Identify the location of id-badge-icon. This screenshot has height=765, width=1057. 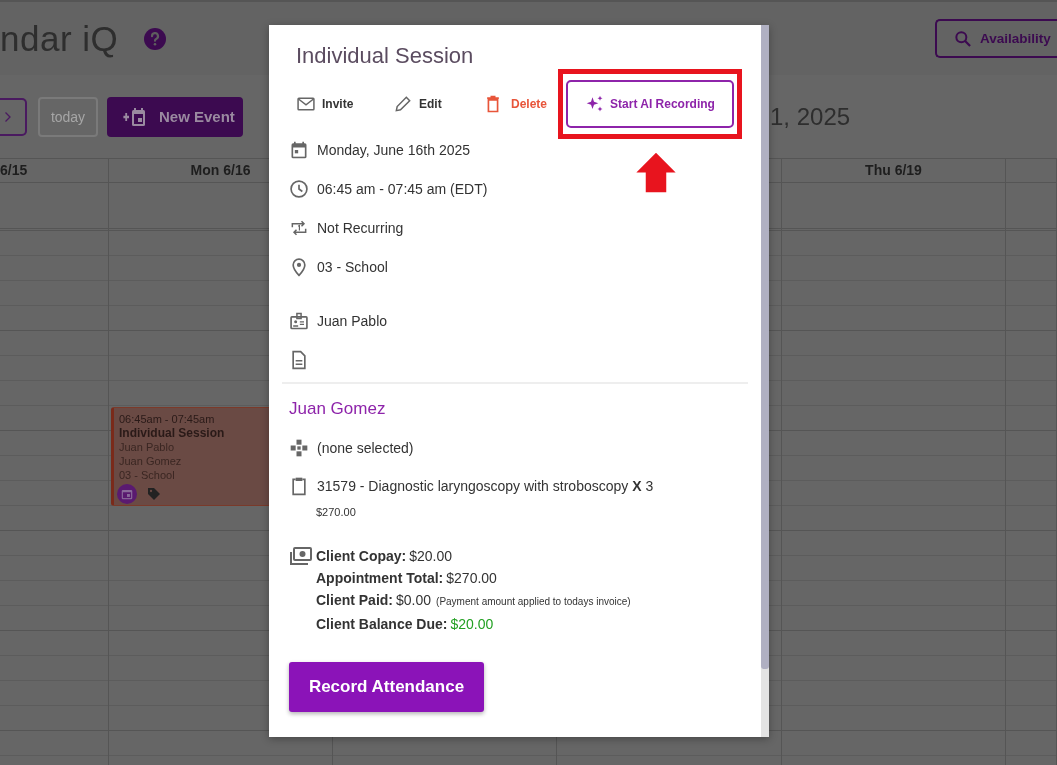
(299, 321).